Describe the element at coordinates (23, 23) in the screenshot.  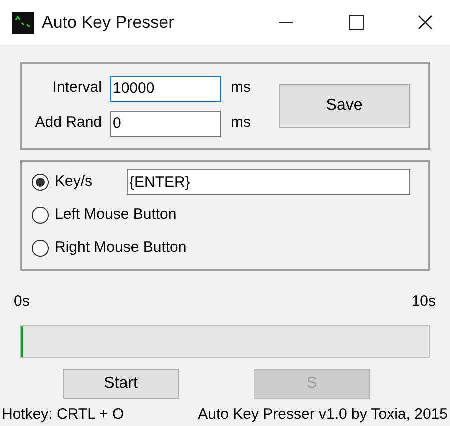
I see `app-icon` at that location.